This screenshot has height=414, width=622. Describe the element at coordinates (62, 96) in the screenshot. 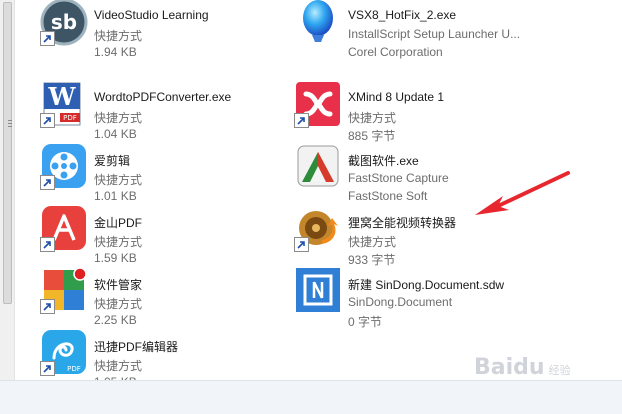

I see `svg-text: W` at that location.